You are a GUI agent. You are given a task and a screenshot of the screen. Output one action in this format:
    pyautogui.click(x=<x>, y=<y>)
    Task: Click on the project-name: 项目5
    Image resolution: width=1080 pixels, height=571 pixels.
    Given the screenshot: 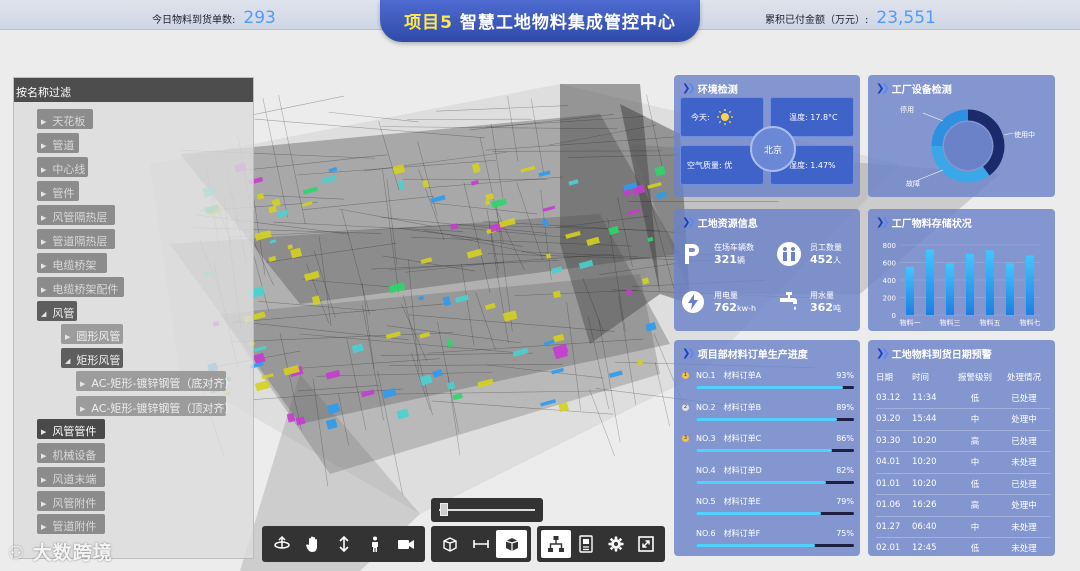 What is the action you would take?
    pyautogui.click(x=428, y=23)
    